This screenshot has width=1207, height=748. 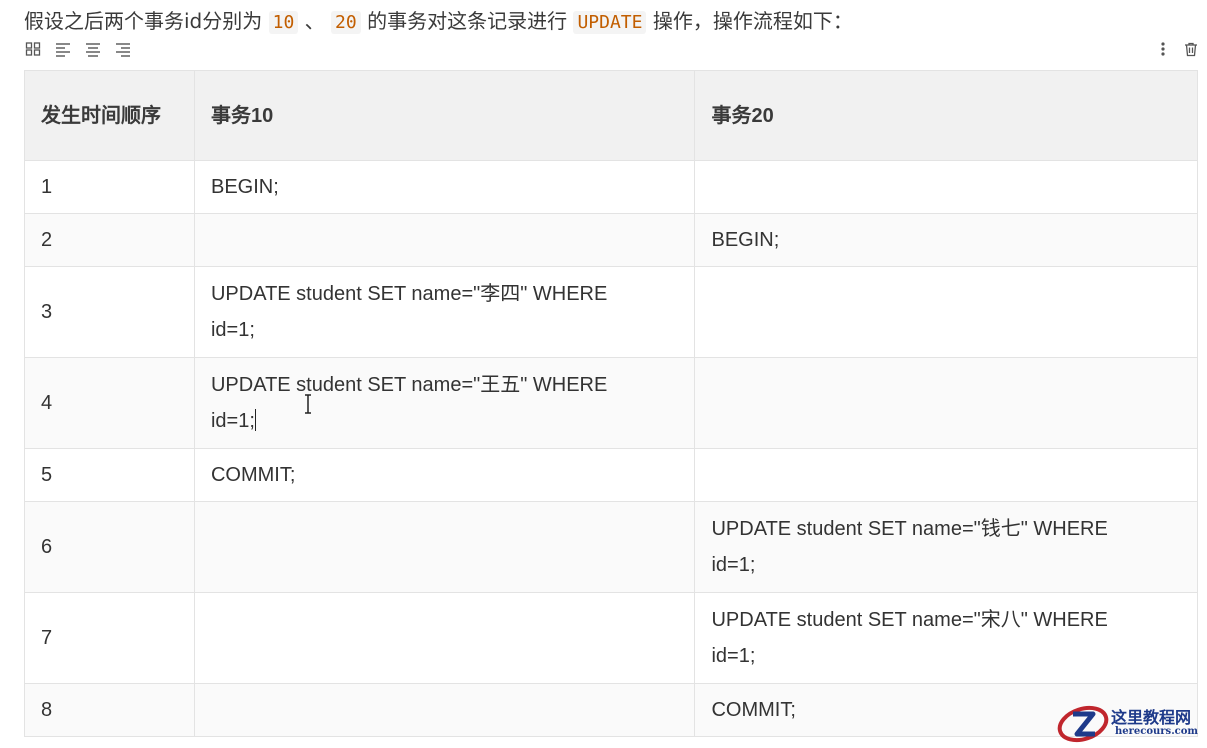 I want to click on cell-transaction-10: COMMIT;, so click(x=444, y=475).